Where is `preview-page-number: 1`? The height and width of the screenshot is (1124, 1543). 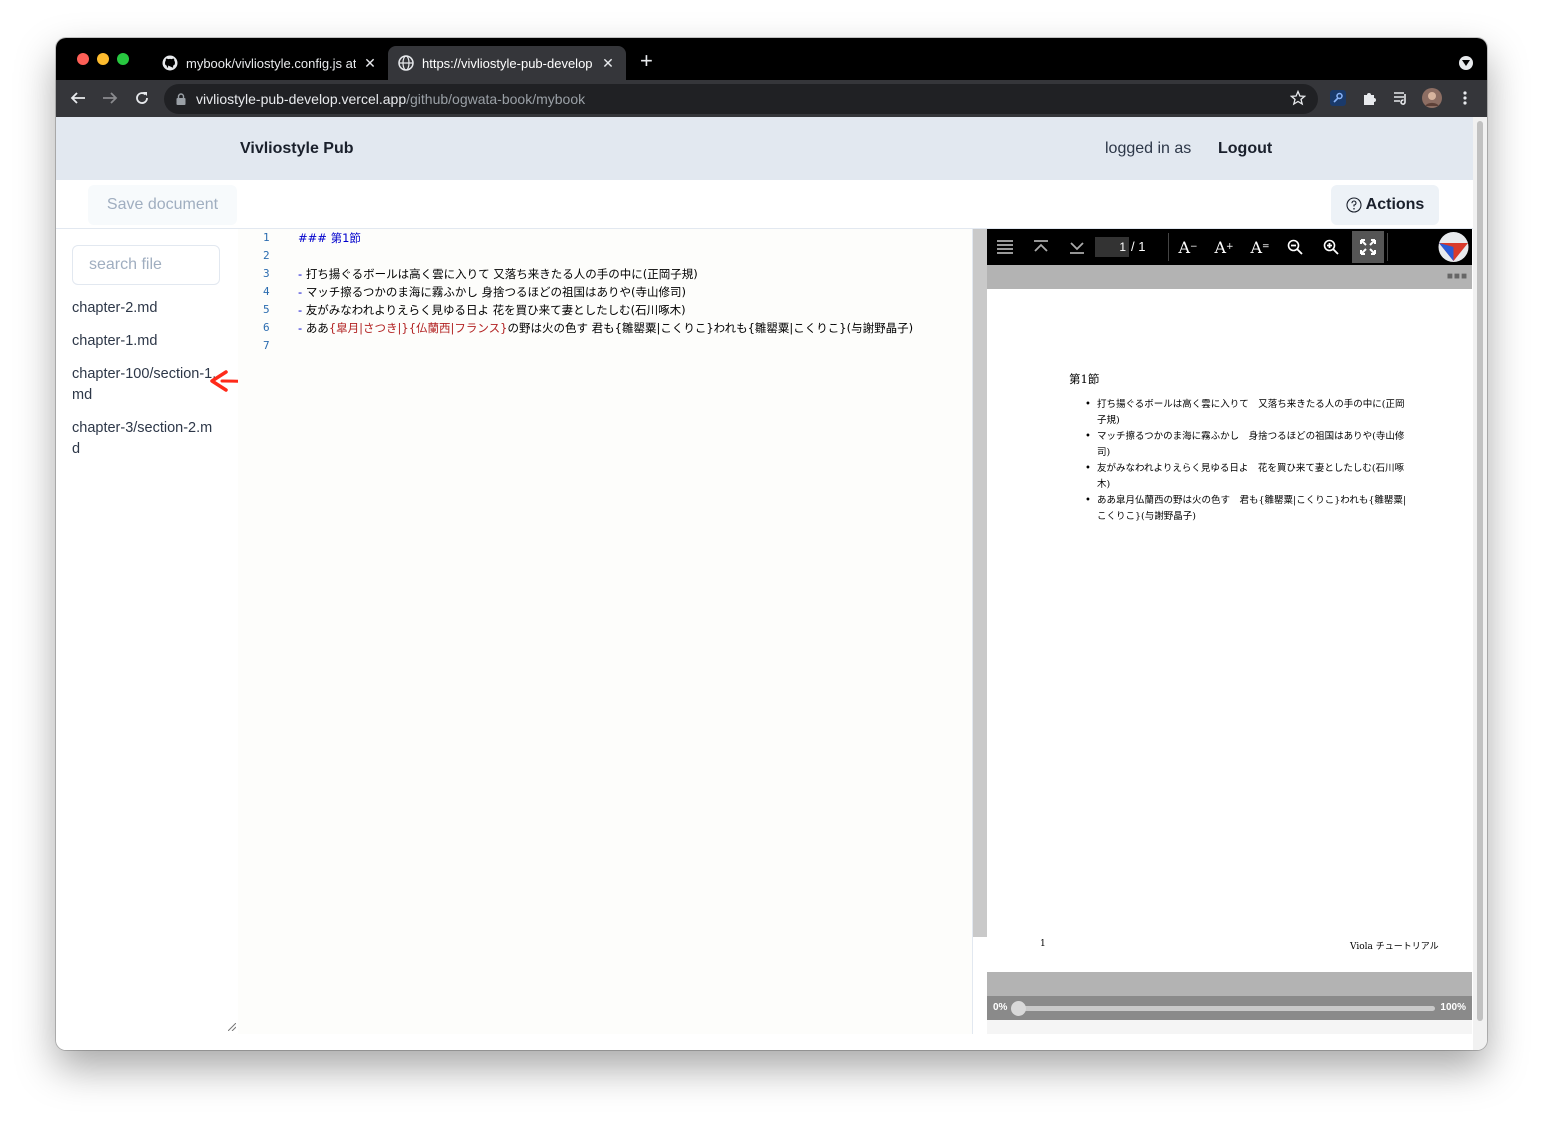 preview-page-number: 1 is located at coordinates (1043, 944).